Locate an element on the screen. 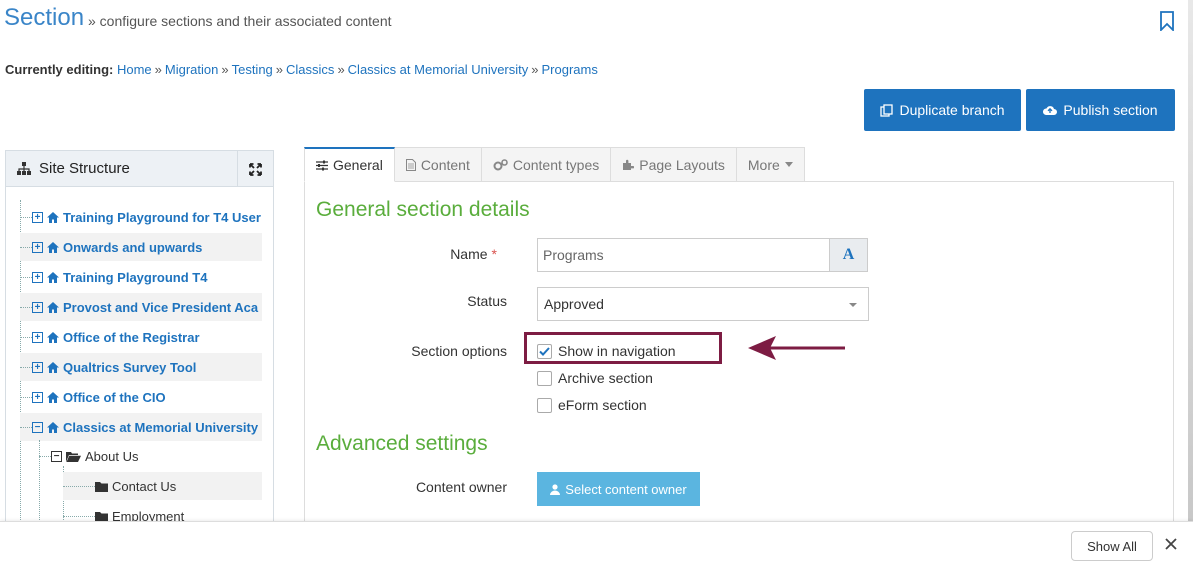 The width and height of the screenshot is (1193, 567). folder-open-icon is located at coordinates (73, 456).